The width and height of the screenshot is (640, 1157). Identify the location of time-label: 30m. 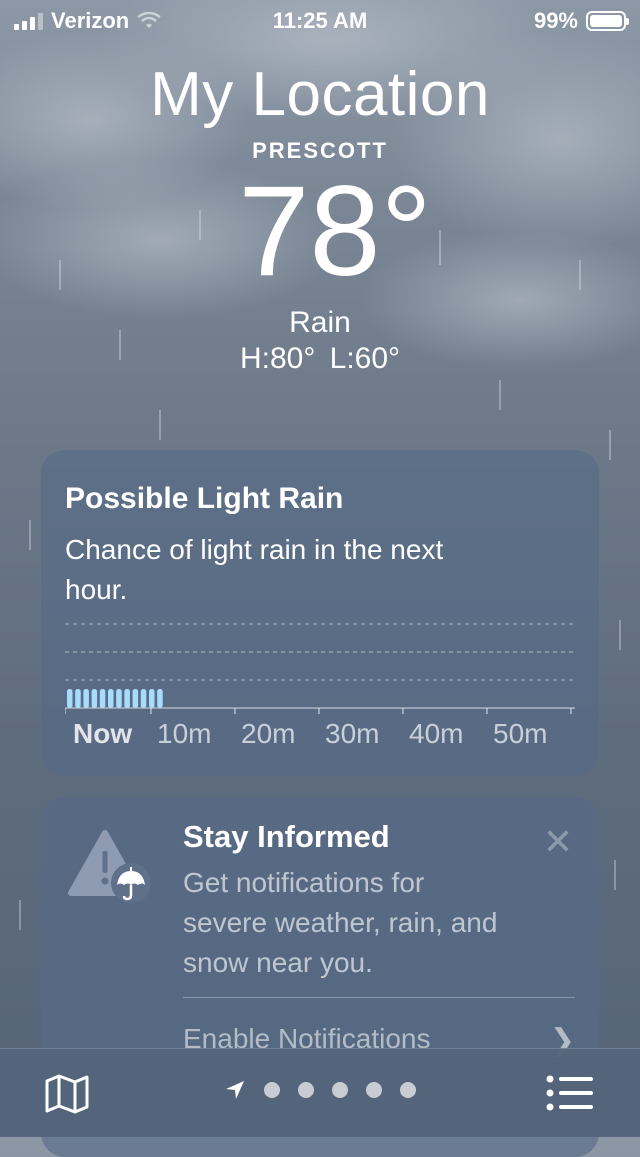
(352, 733).